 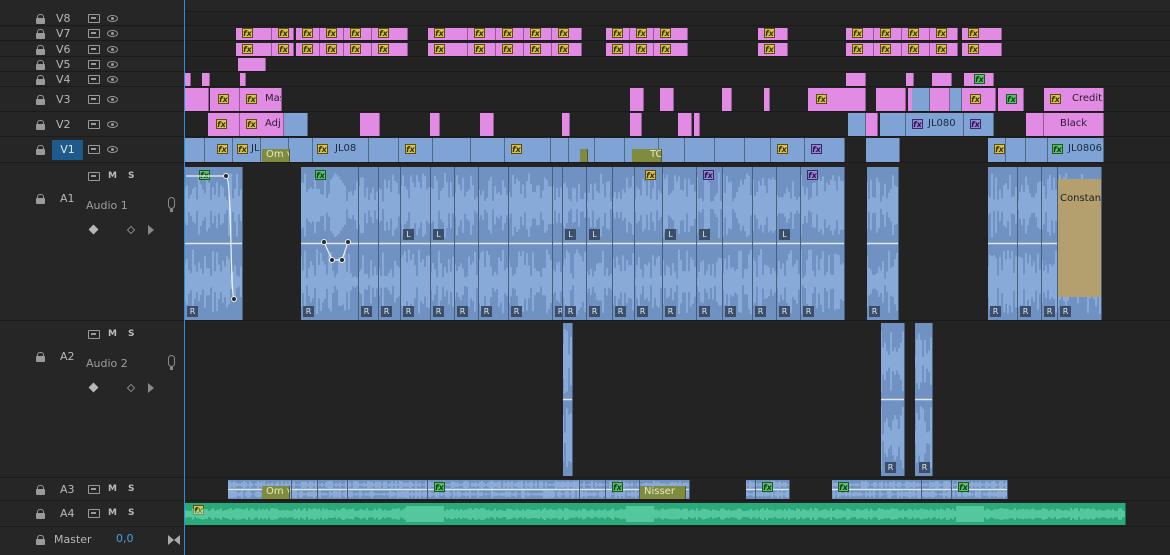 What do you see at coordinates (112, 334) in the screenshot?
I see `mute-button: M` at bounding box center [112, 334].